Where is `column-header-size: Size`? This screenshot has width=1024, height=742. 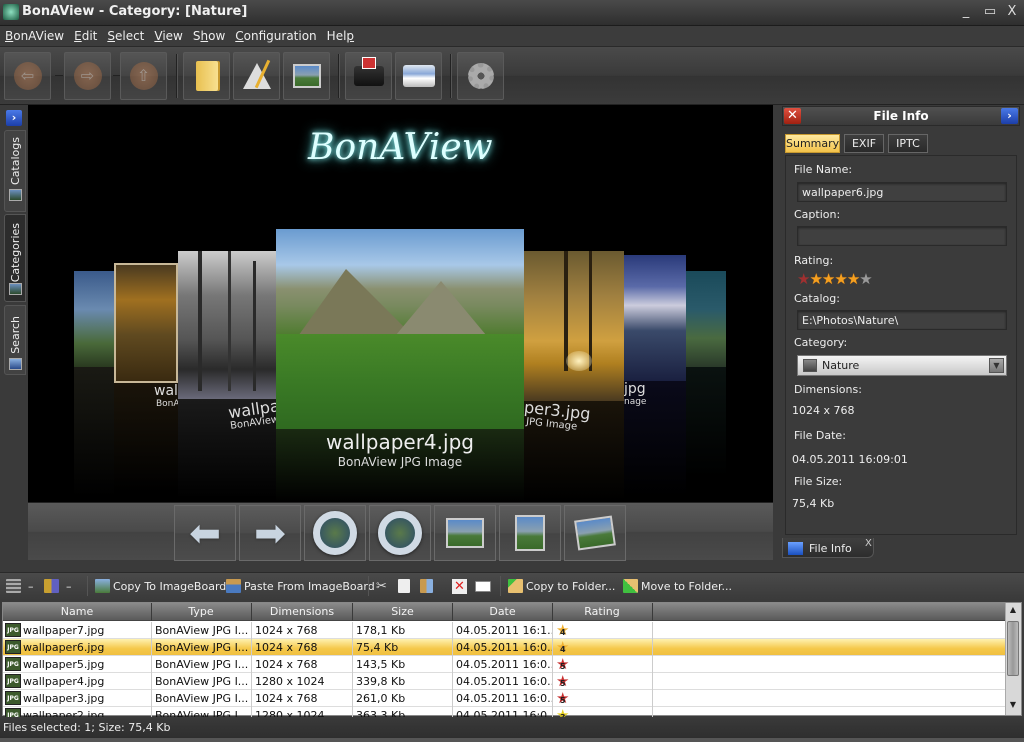
column-header-size: Size is located at coordinates (402, 611).